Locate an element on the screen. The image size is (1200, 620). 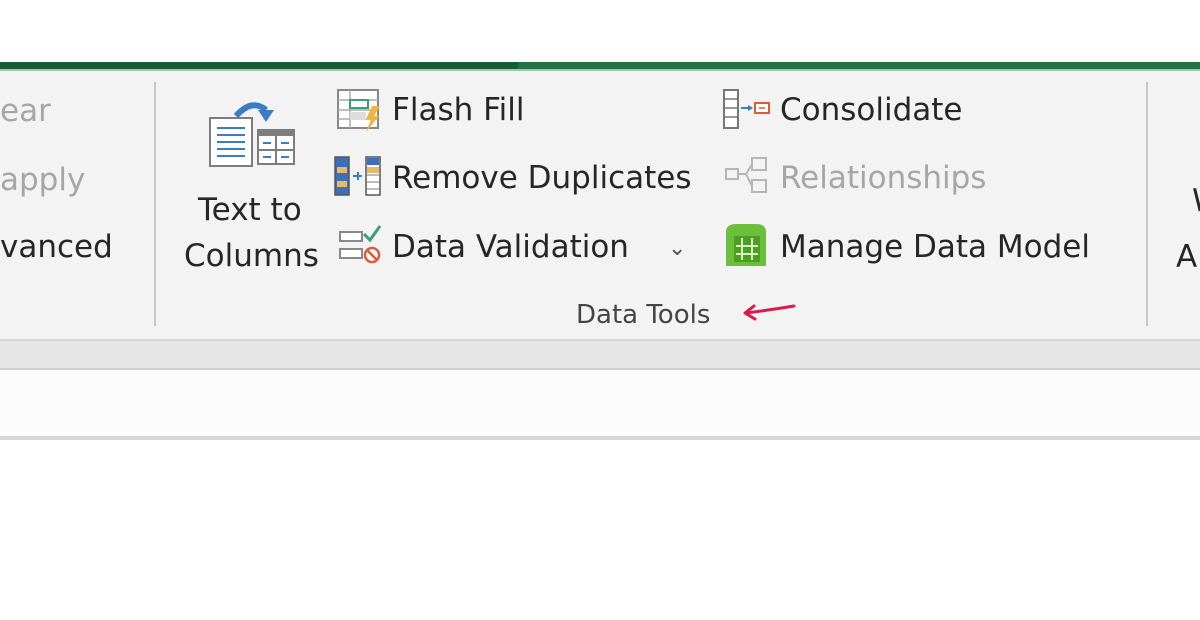
clear-button: ear is located at coordinates (25, 111).